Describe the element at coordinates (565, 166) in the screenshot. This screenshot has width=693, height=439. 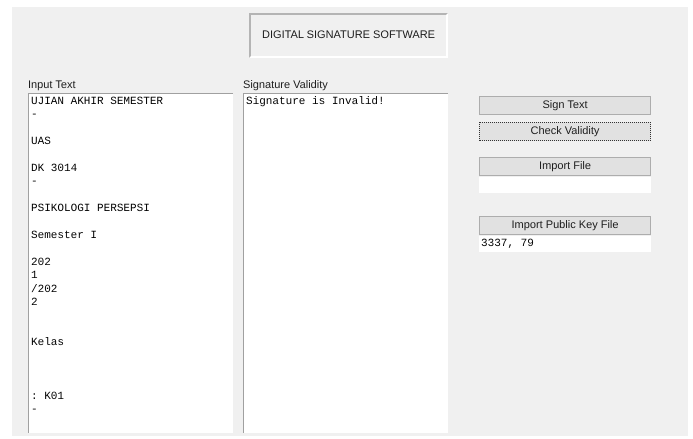
I see `button: Import File` at that location.